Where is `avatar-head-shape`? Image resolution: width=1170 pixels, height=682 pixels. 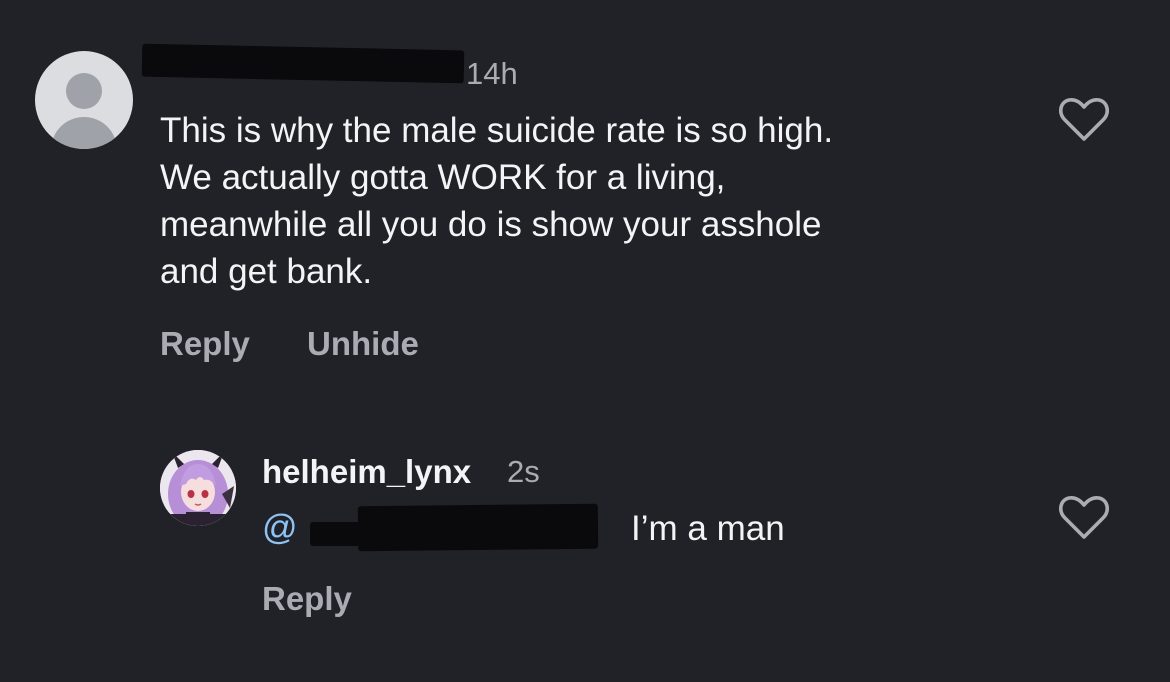 avatar-head-shape is located at coordinates (84, 91).